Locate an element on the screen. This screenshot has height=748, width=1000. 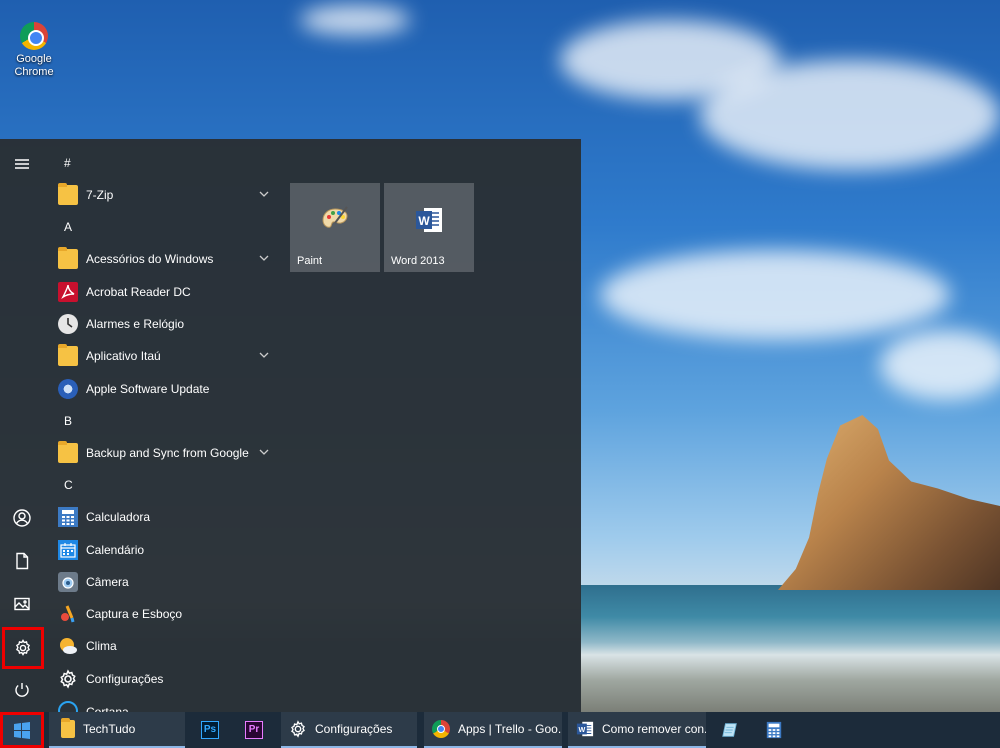
app-label: Captura e Esboço is located at coordinates (134, 614).